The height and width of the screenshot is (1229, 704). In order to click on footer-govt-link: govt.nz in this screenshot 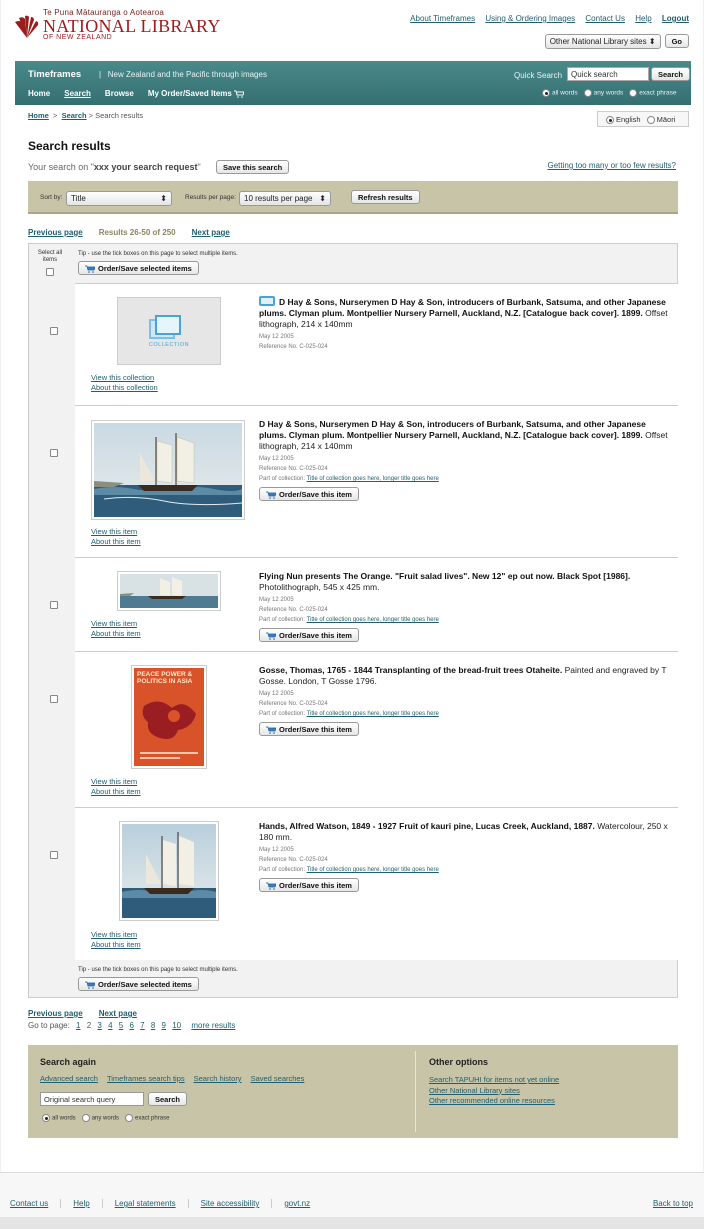, I will do `click(297, 1203)`.